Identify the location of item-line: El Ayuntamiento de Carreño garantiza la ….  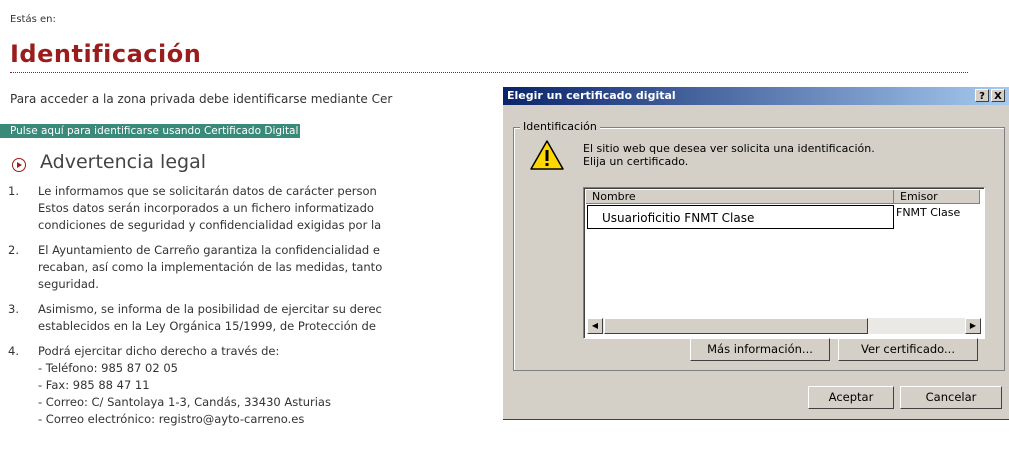
(209, 250).